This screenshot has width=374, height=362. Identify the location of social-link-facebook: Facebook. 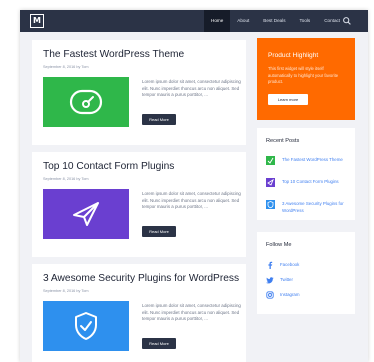
(306, 265).